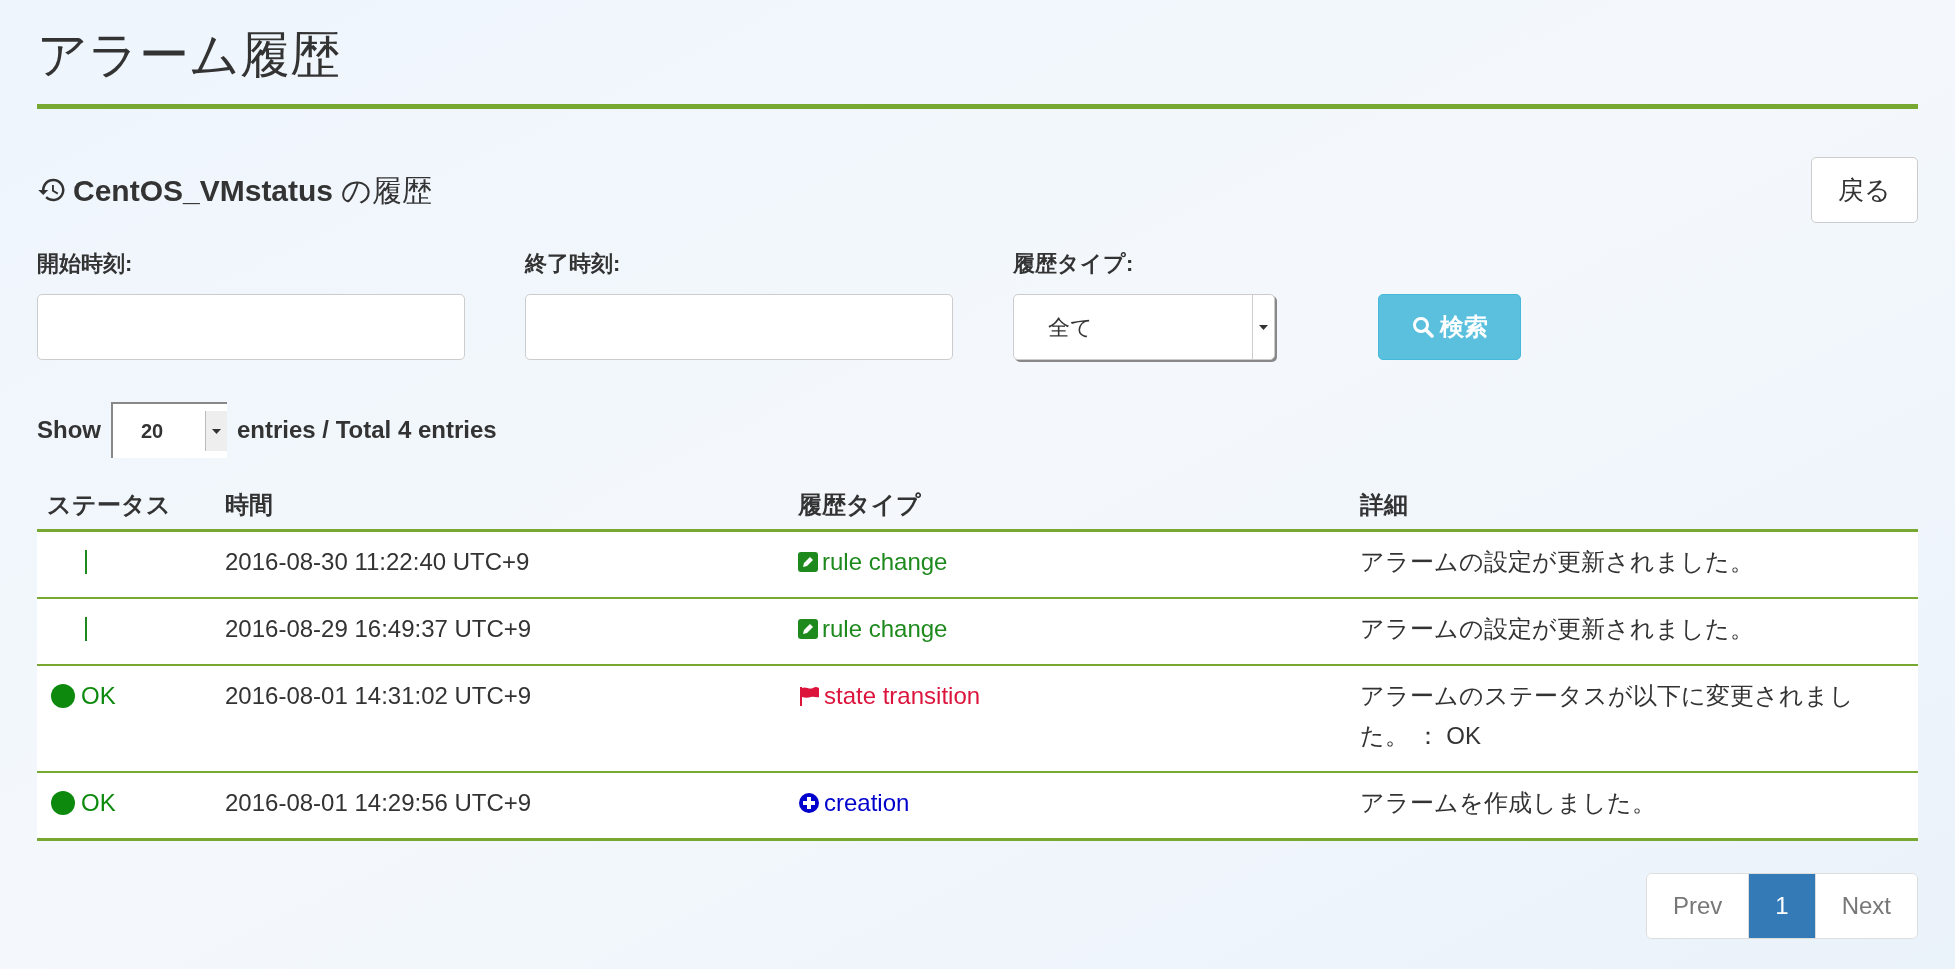 This screenshot has width=1955, height=969. What do you see at coordinates (85, 264) in the screenshot?
I see `field-label: 開始時刻:` at bounding box center [85, 264].